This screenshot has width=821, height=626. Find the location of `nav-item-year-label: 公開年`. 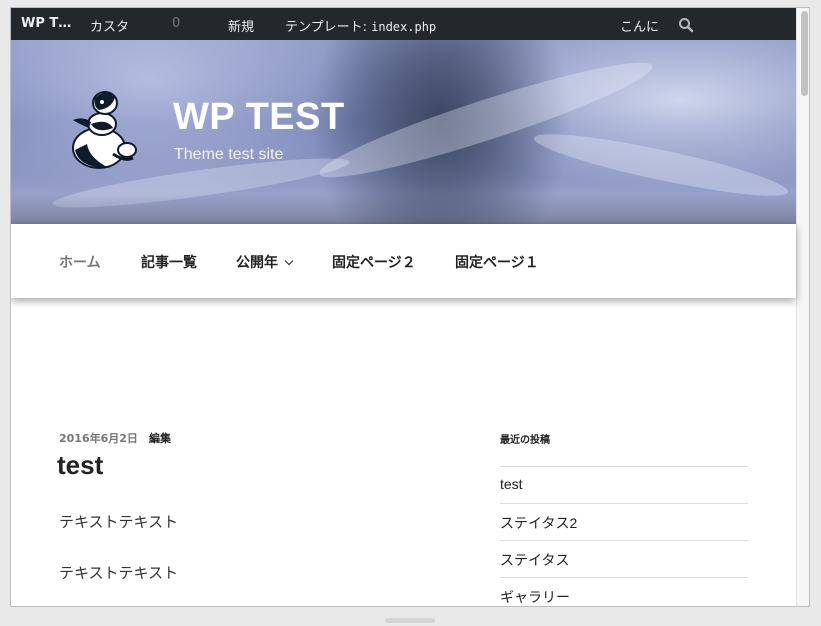

nav-item-year-label: 公開年 is located at coordinates (257, 263).